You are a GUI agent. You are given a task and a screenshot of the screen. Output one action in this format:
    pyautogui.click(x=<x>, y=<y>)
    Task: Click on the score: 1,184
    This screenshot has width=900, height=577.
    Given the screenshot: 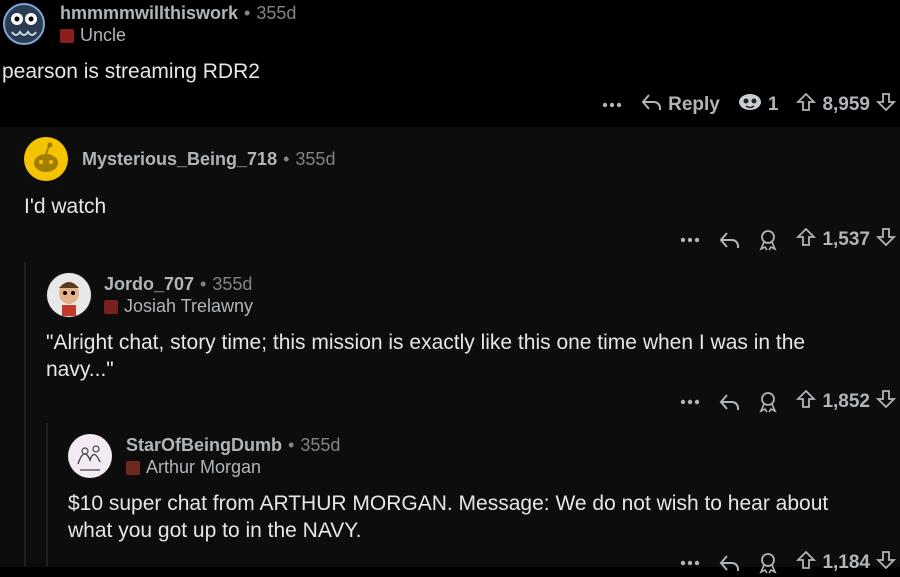 What is the action you would take?
    pyautogui.click(x=846, y=562)
    